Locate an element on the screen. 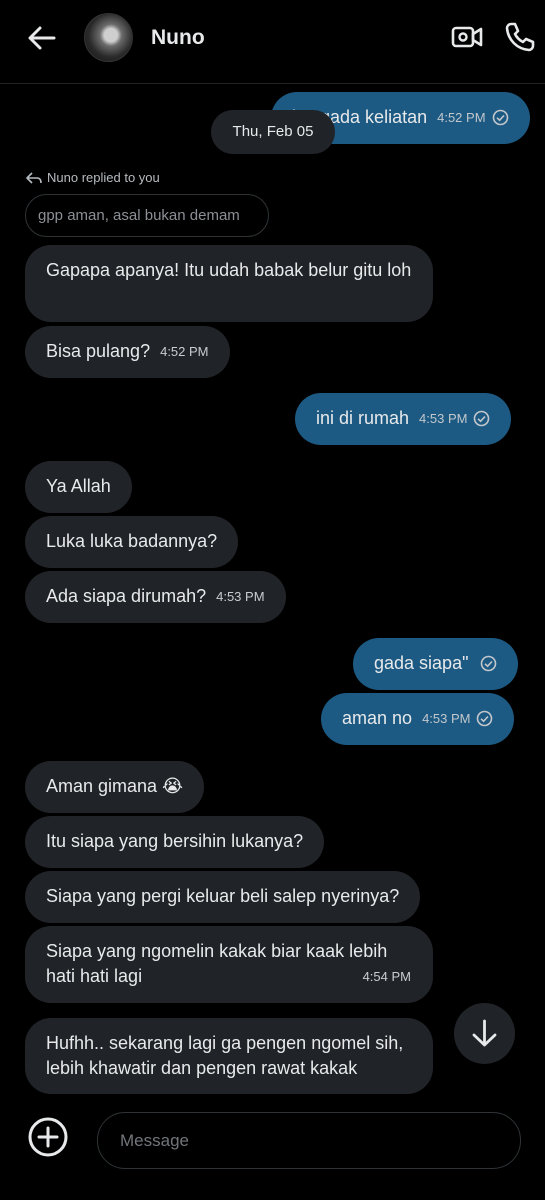  arrow-down-icon is located at coordinates (484, 1033).